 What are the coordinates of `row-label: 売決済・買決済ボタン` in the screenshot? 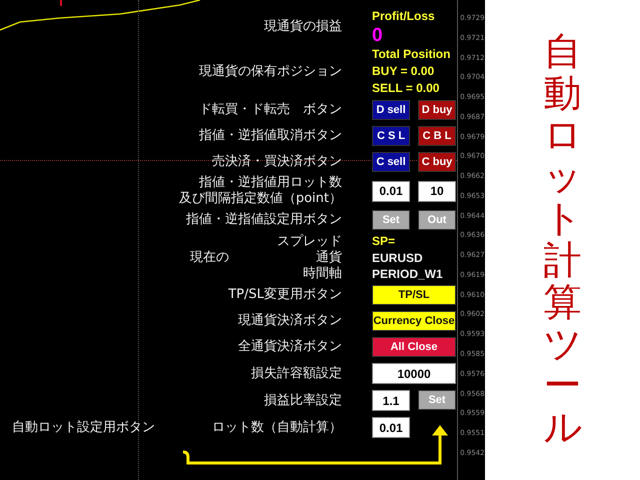 It's located at (277, 162).